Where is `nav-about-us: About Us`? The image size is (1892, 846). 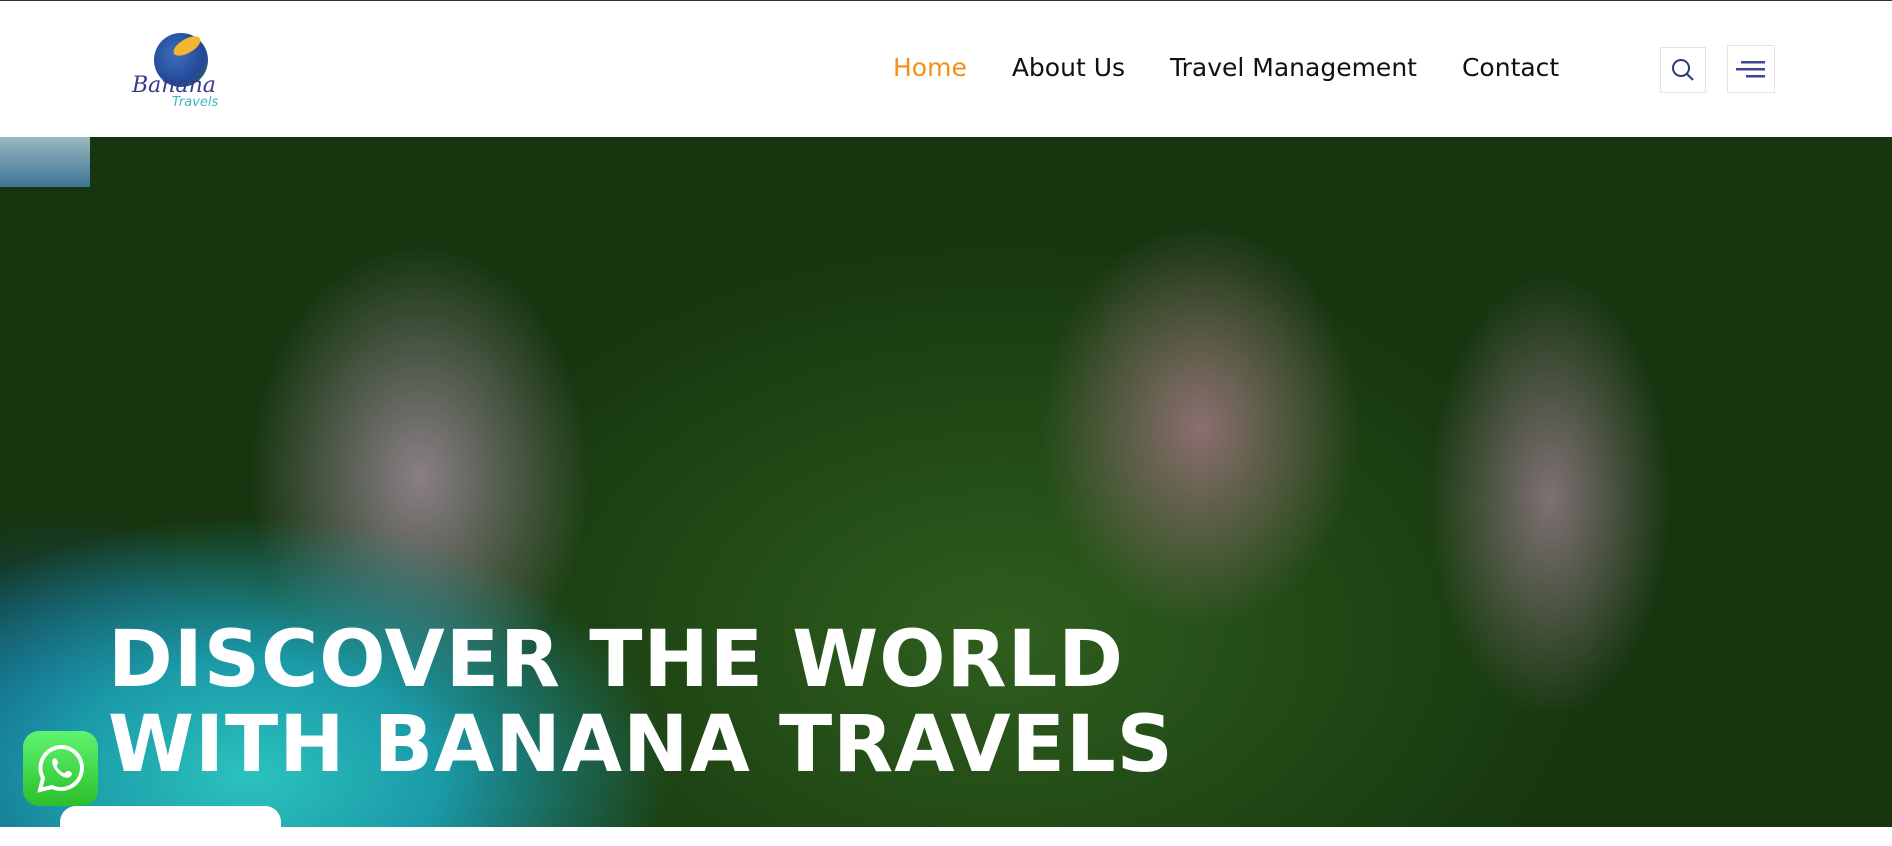 nav-about-us: About Us is located at coordinates (1068, 67).